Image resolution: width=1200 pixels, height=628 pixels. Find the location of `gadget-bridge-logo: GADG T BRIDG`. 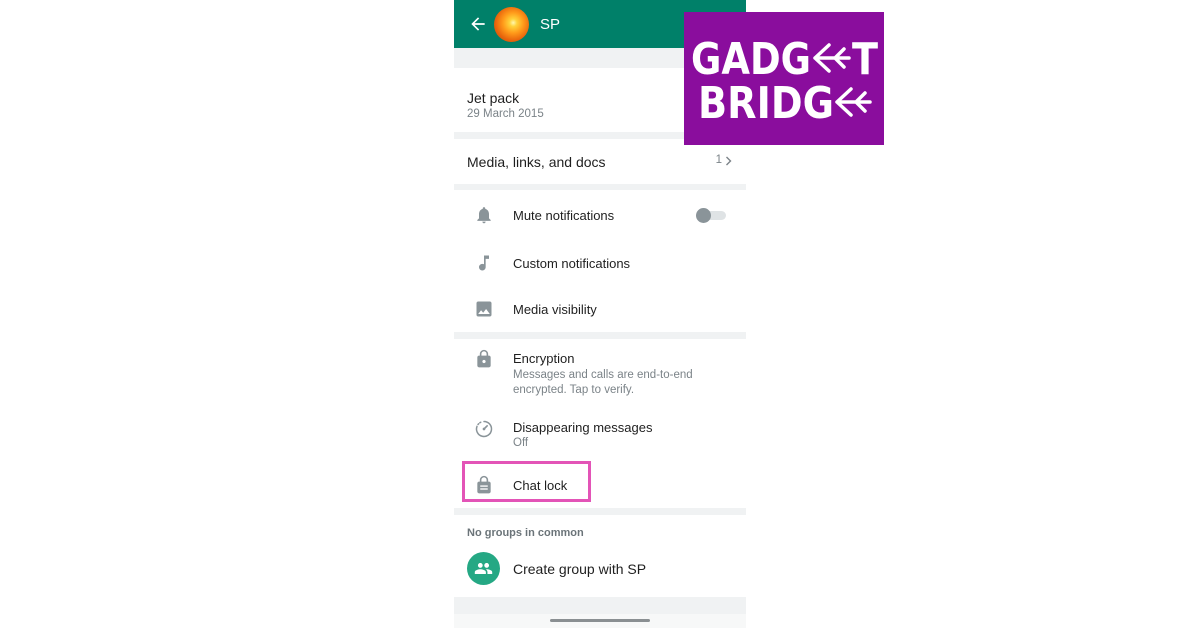

gadget-bridge-logo: GADG T BRIDG is located at coordinates (784, 78).